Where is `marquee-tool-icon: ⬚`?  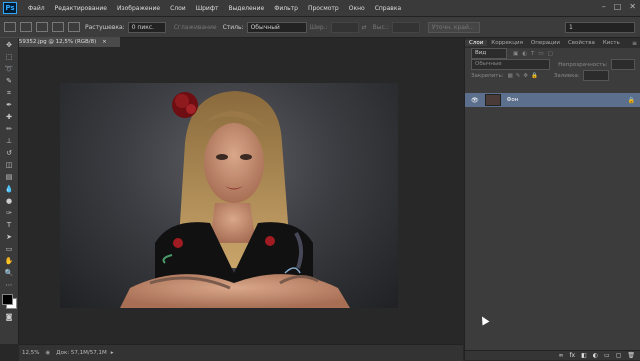
marquee-tool-icon: ⬚ is located at coordinates (9, 57).